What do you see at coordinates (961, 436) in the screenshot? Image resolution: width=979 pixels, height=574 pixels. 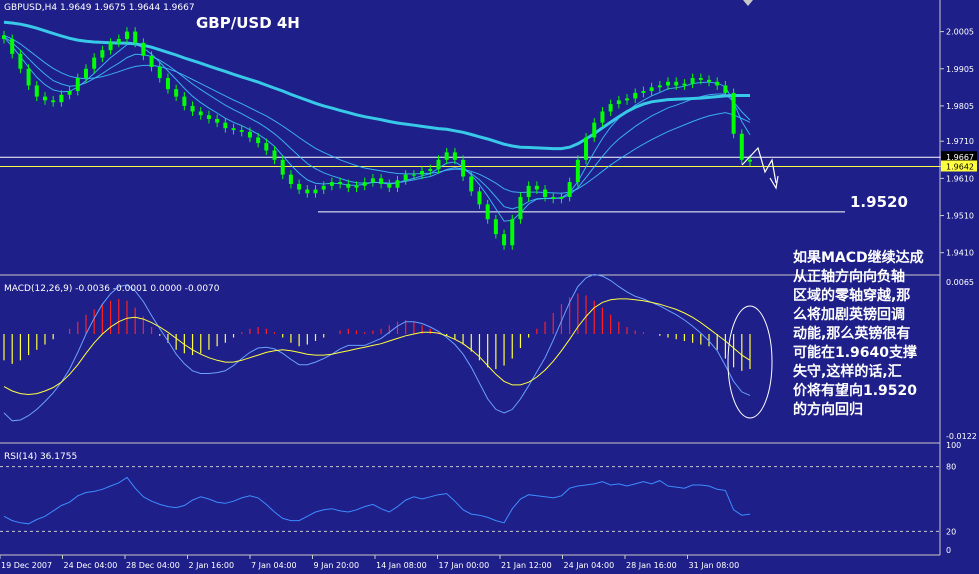 I see `macd-axis-label: -0.0122` at bounding box center [961, 436].